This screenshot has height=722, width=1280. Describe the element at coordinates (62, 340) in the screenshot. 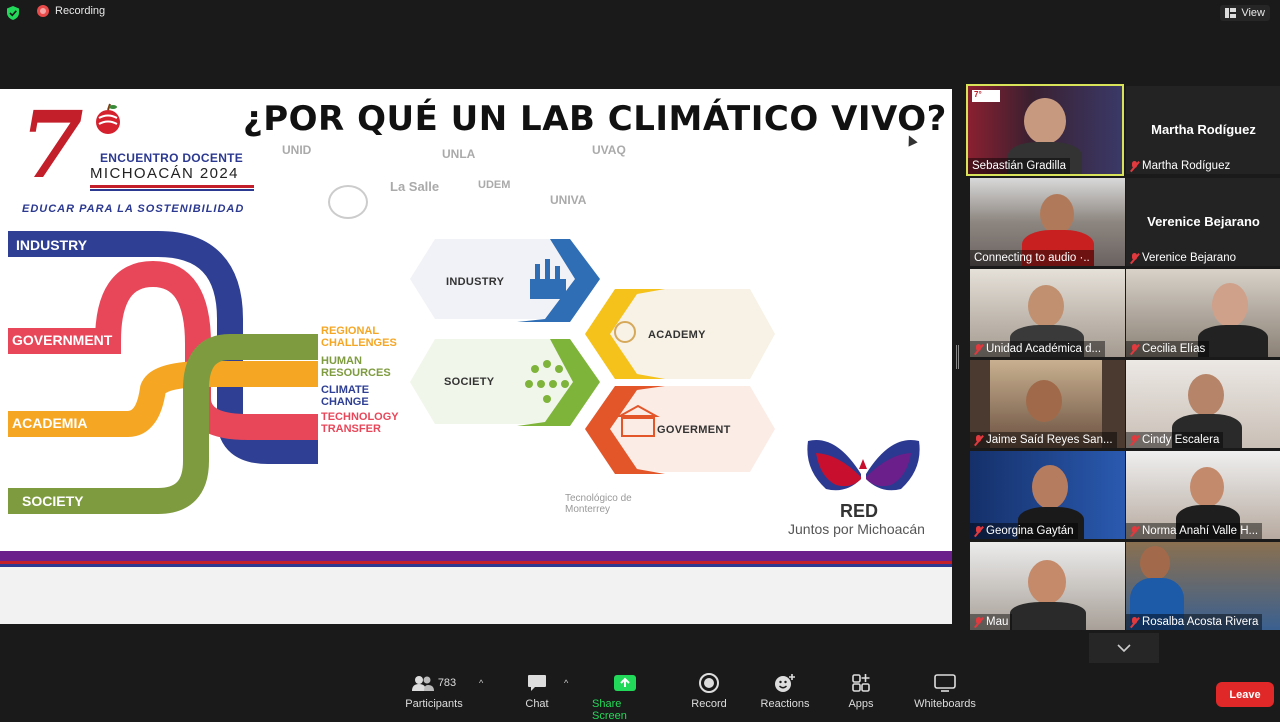

I see `stream-label-government: GOVERNMENT` at that location.